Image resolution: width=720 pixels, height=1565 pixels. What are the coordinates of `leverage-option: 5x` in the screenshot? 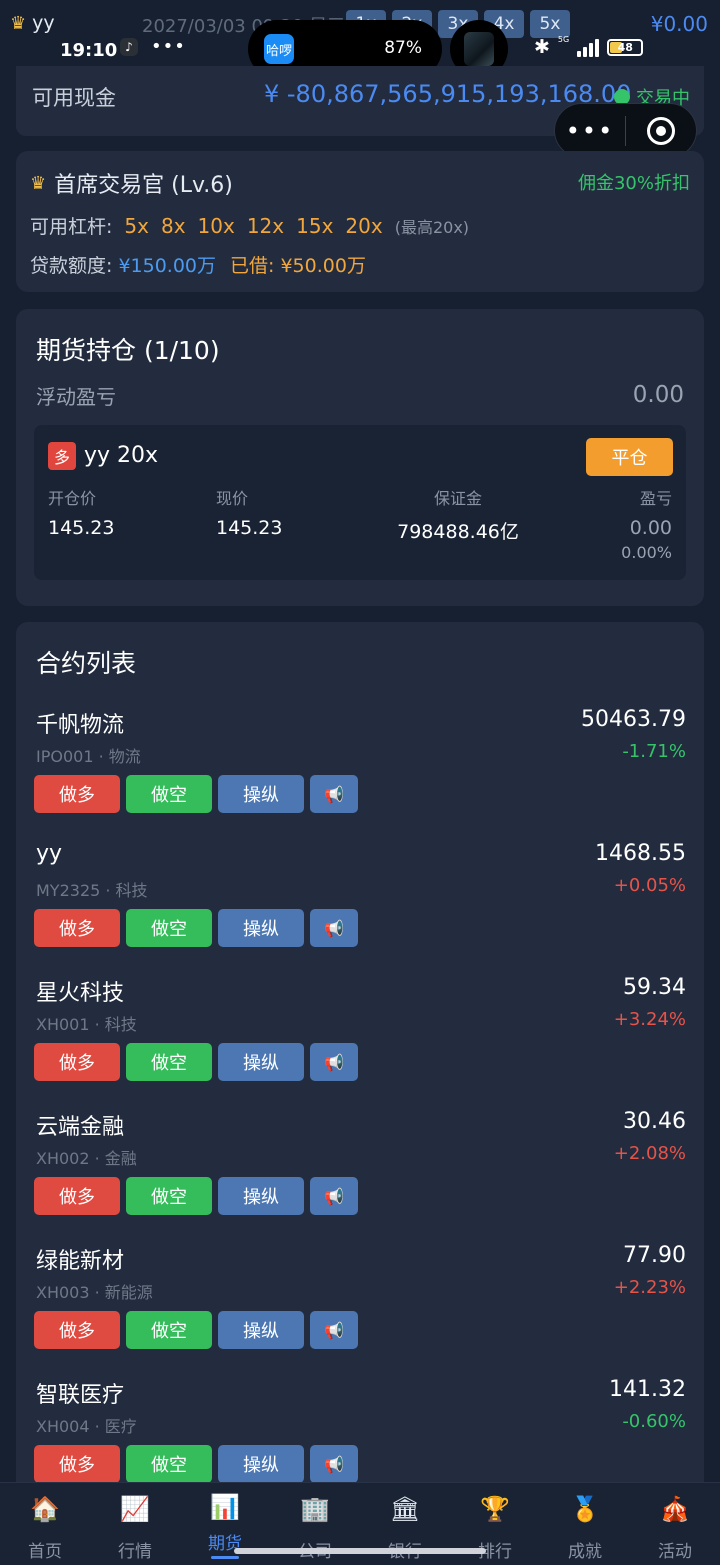 It's located at (136, 226).